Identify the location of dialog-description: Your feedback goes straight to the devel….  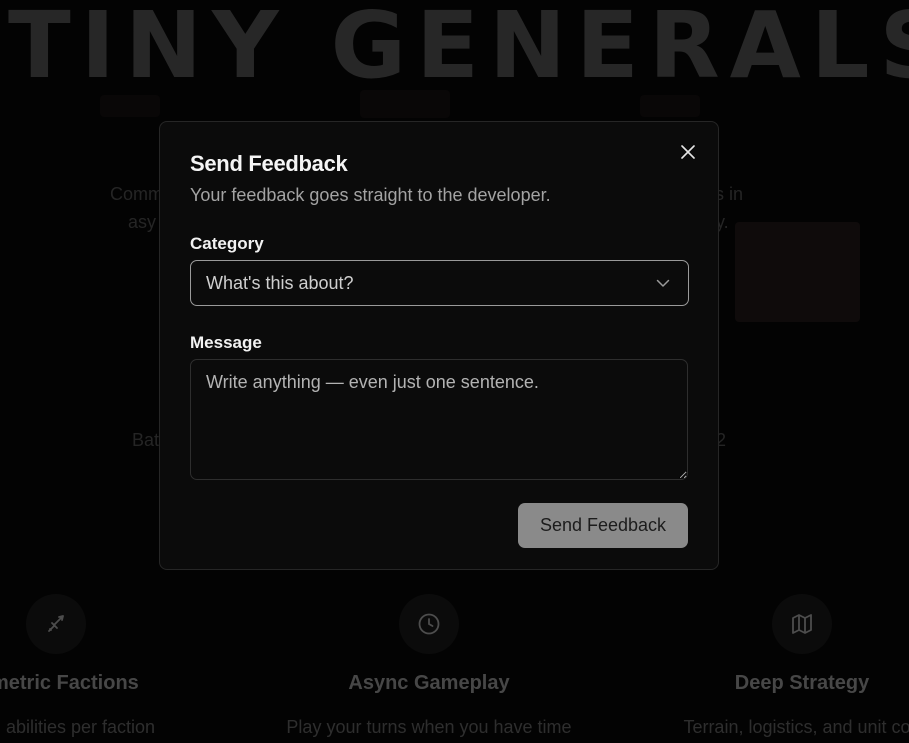
(370, 195).